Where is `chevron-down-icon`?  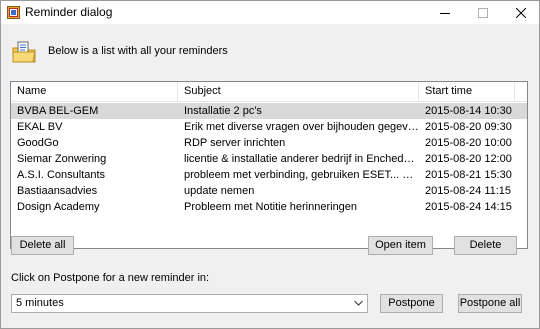 chevron-down-icon is located at coordinates (358, 303).